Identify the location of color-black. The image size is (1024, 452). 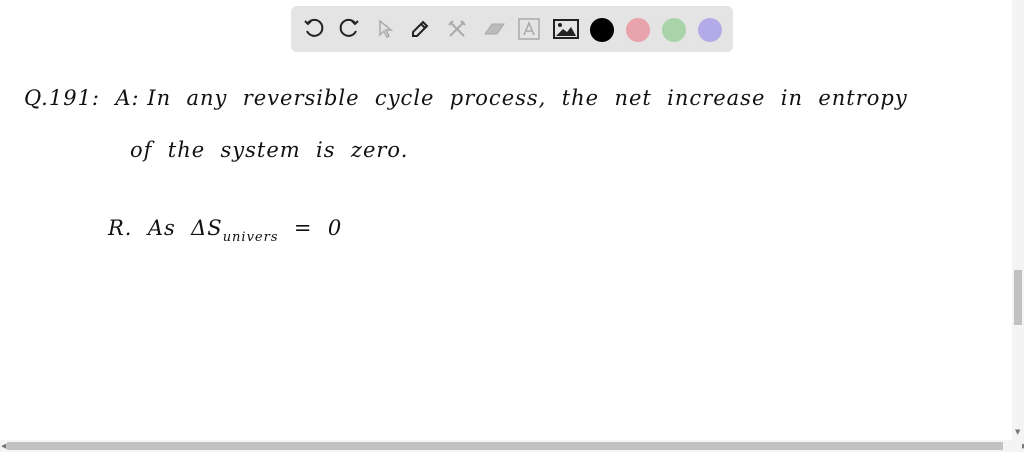
(602, 30).